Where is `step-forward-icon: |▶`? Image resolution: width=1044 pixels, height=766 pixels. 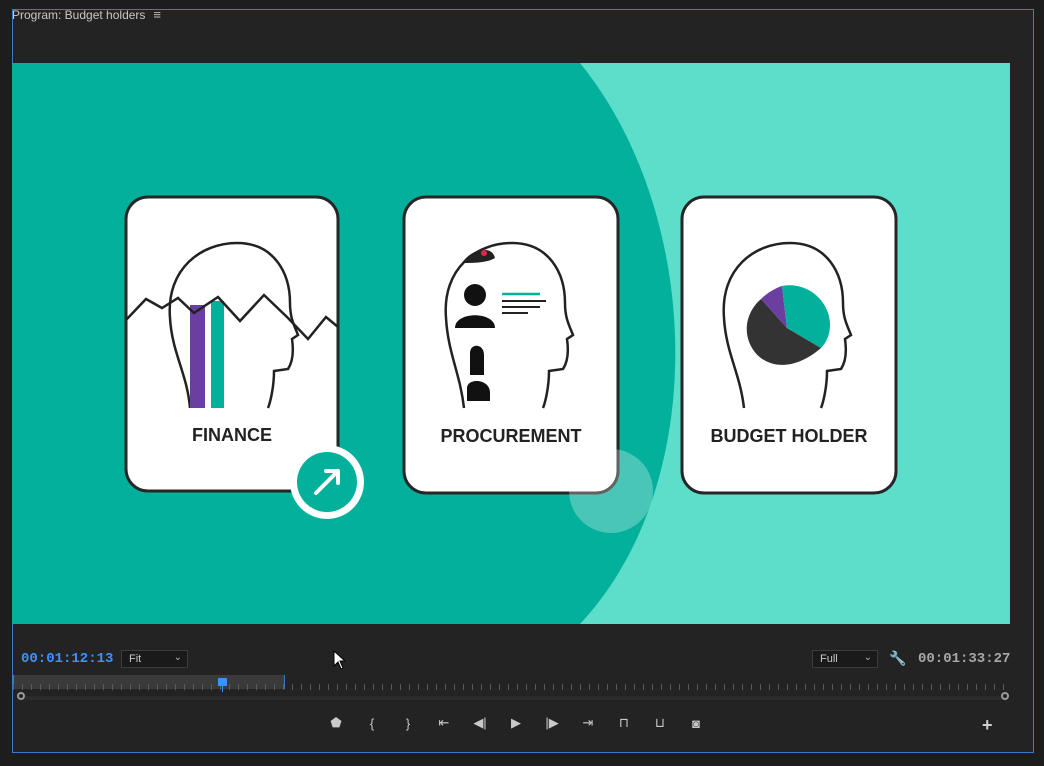 step-forward-icon: |▶ is located at coordinates (552, 722).